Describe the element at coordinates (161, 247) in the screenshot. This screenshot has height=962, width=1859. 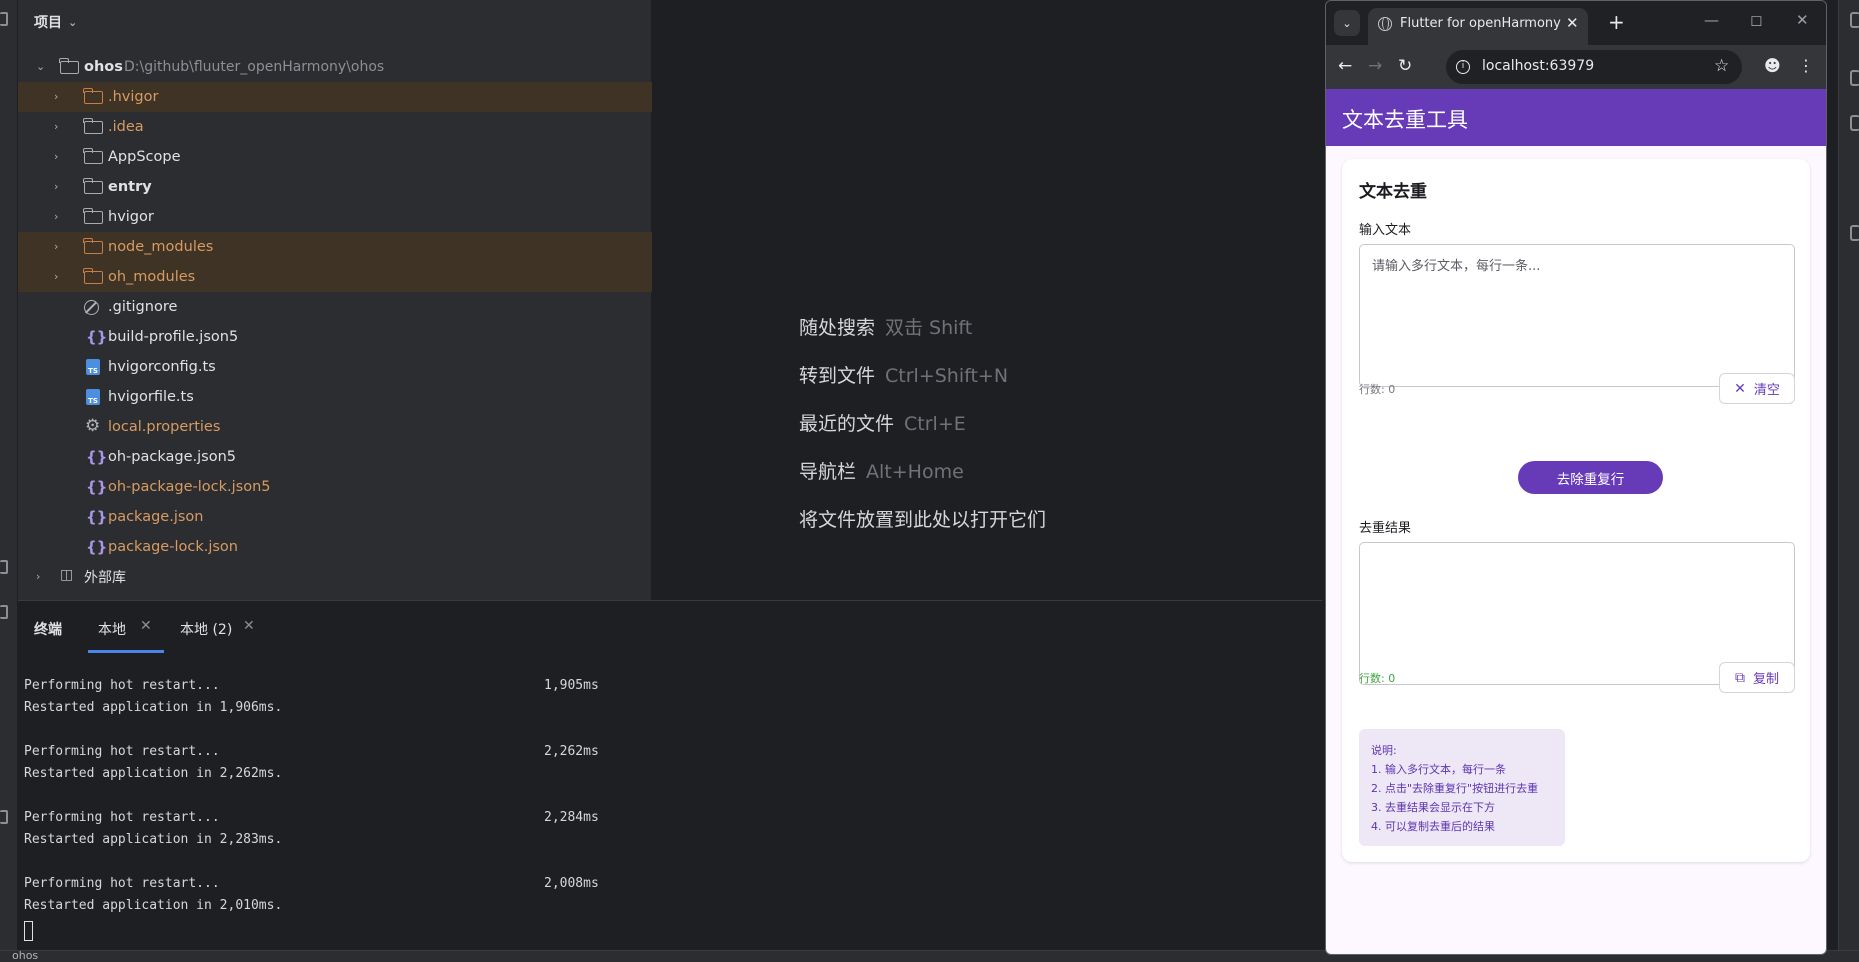
I see `tree-item-label: node_modules` at that location.